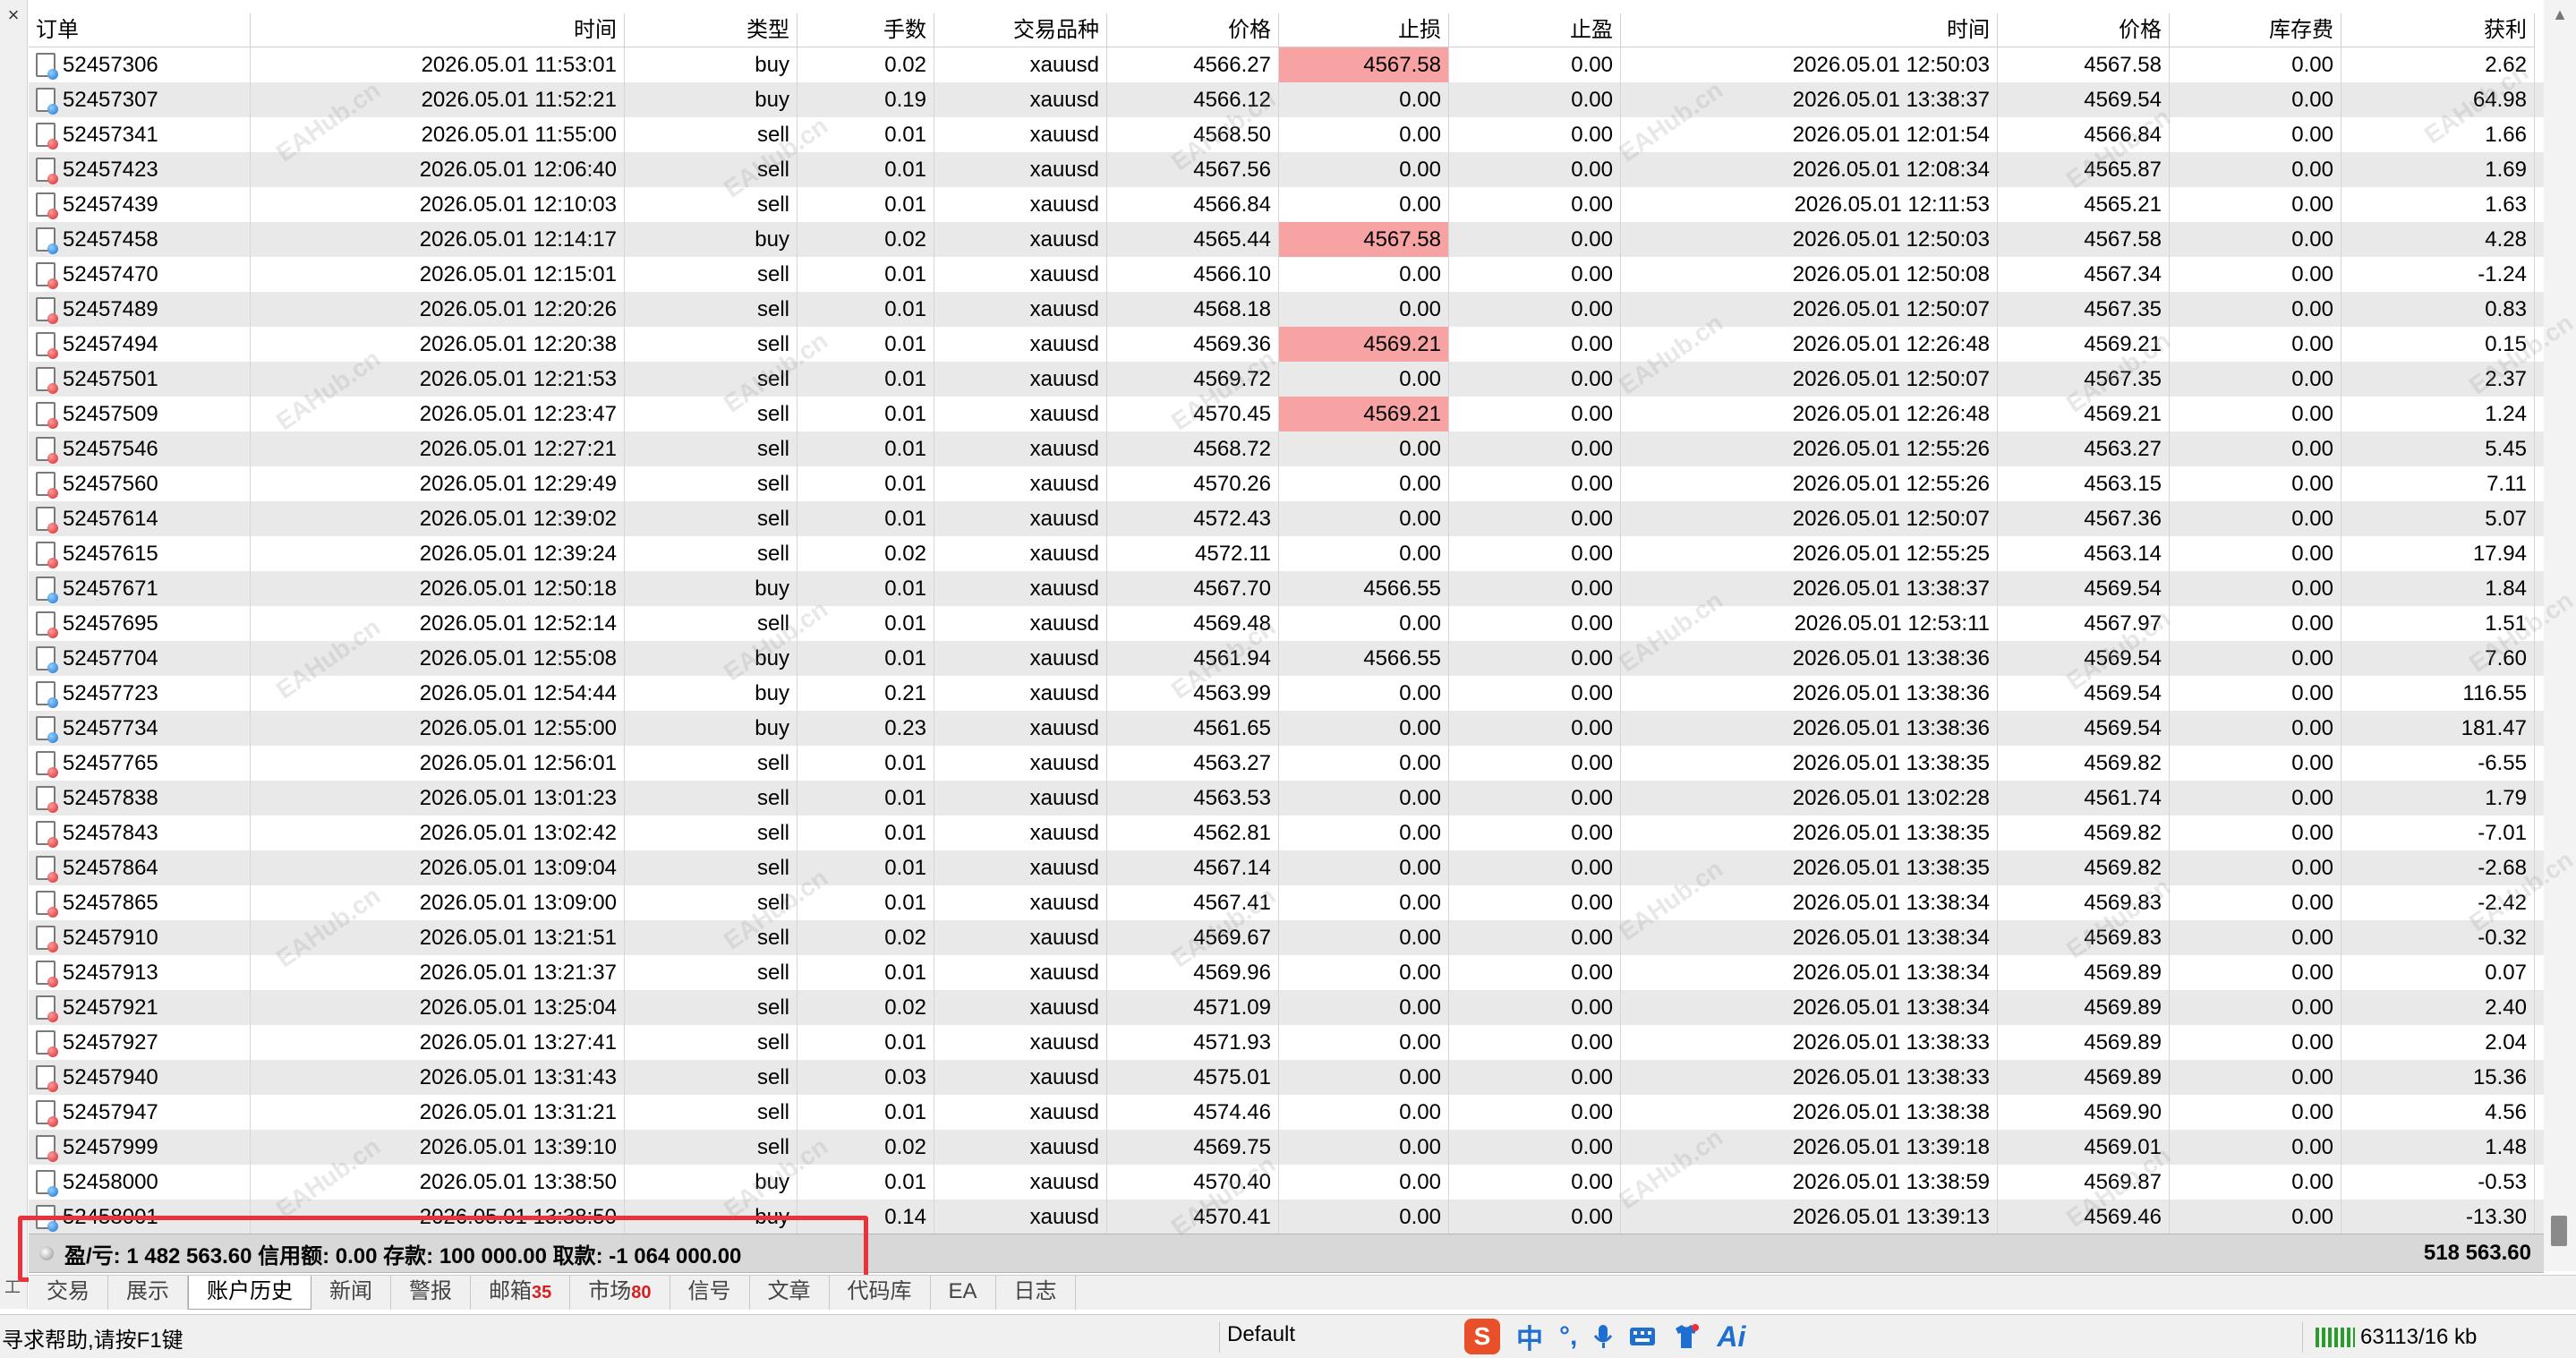 Image resolution: width=2576 pixels, height=1358 pixels. Describe the element at coordinates (1568, 1336) in the screenshot. I see `ime-punct-toggle: °,` at that location.